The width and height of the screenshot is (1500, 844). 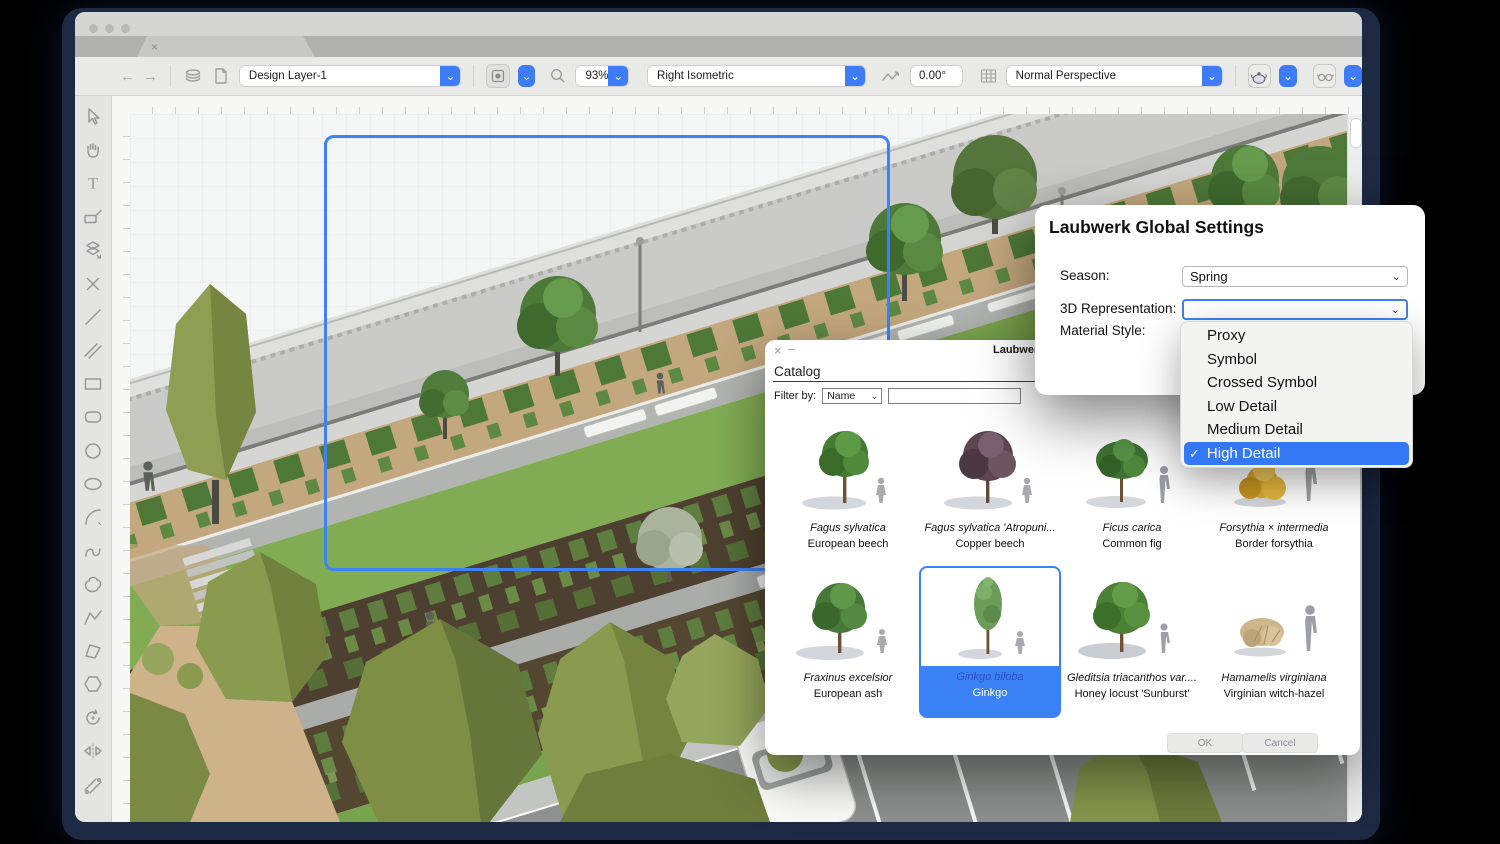 I want to click on circle-tool, so click(x=93, y=450).